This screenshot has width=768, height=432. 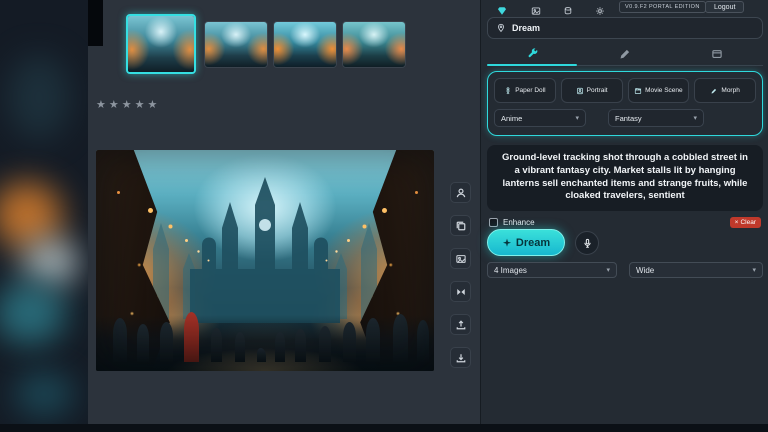 What do you see at coordinates (638, 90) in the screenshot?
I see `clapperboard-icon` at bounding box center [638, 90].